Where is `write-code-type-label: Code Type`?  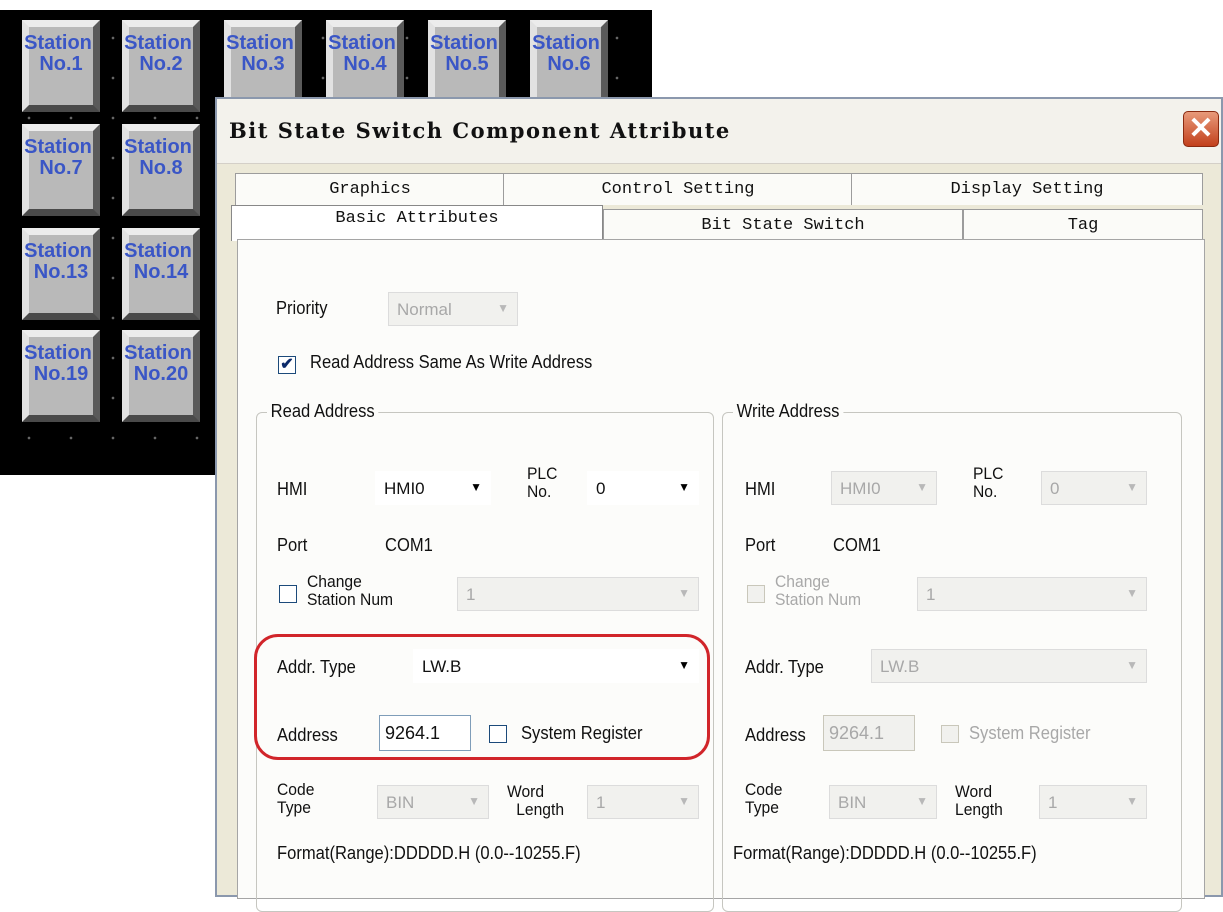 write-code-type-label: Code Type is located at coordinates (764, 798).